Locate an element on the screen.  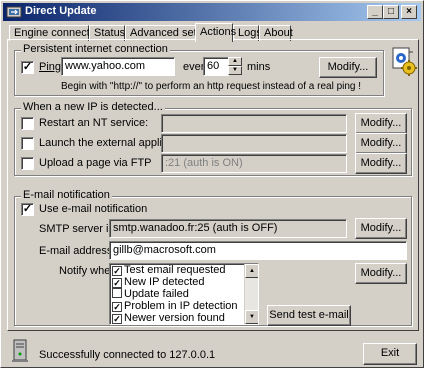
exit-button: Exit is located at coordinates (390, 354).